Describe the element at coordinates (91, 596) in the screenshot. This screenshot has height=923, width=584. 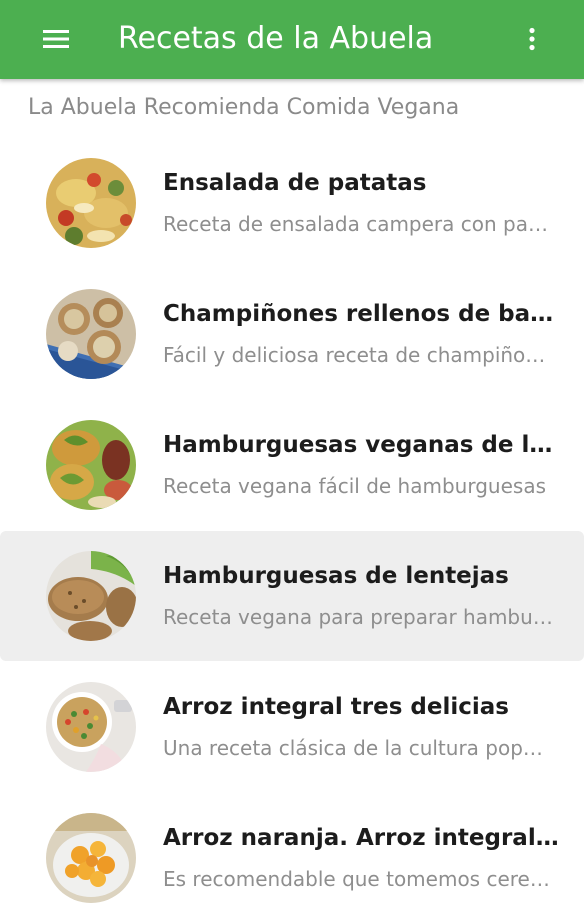
I see `lentil-burgers-thumbnail` at that location.